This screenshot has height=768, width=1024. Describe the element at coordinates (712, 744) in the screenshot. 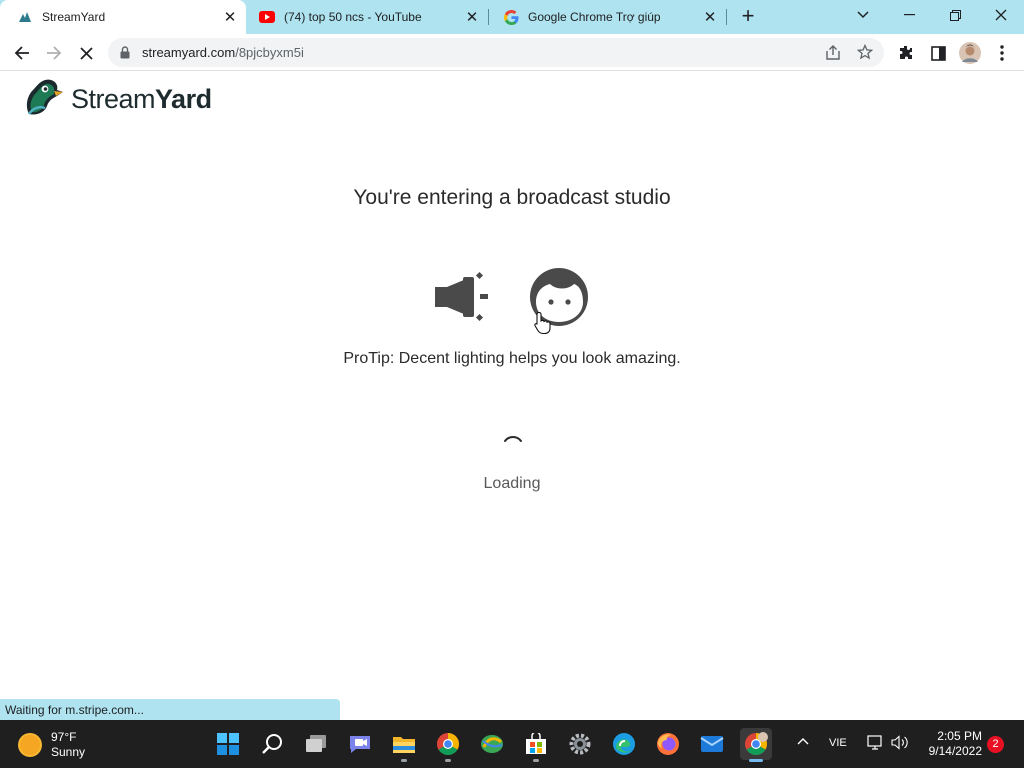

I see `mail-icon` at that location.